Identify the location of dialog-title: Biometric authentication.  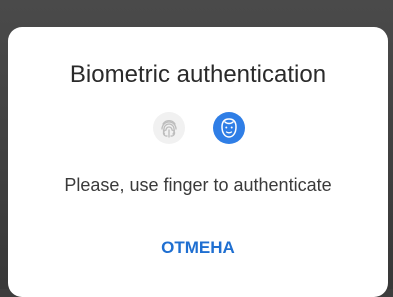
(198, 74).